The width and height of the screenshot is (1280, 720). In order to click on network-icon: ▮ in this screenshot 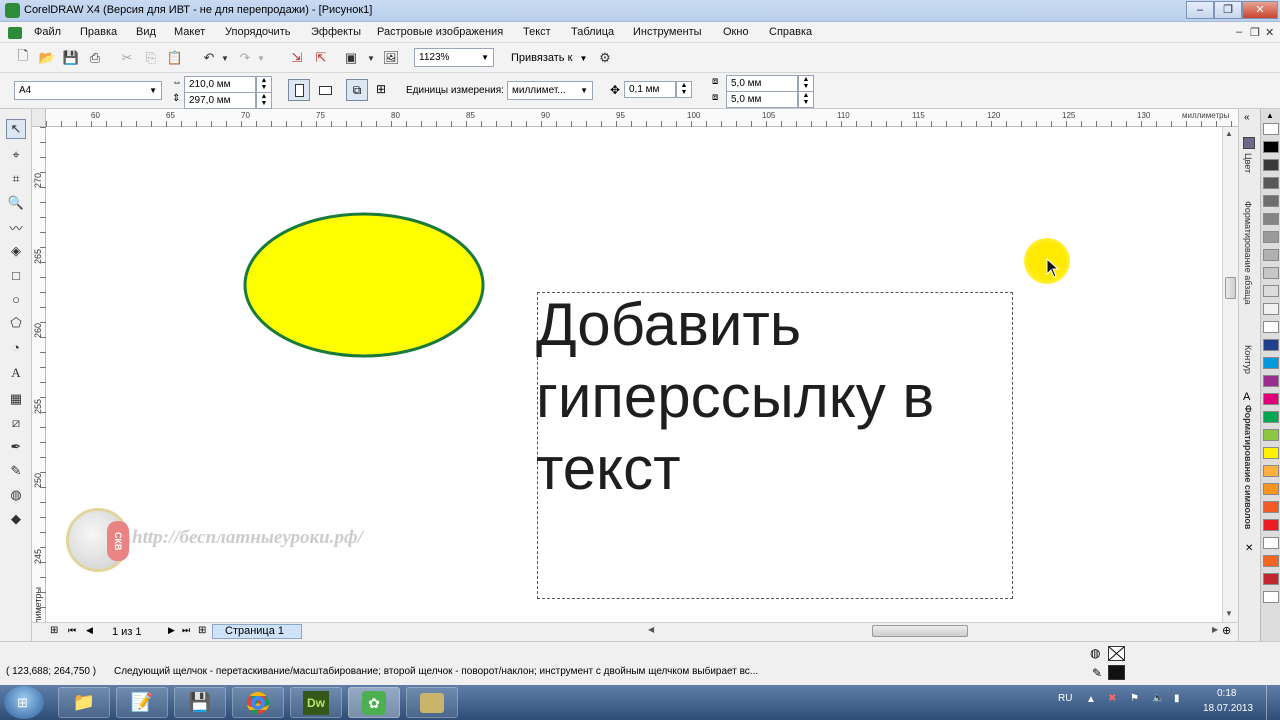, I will do `click(1177, 698)`.